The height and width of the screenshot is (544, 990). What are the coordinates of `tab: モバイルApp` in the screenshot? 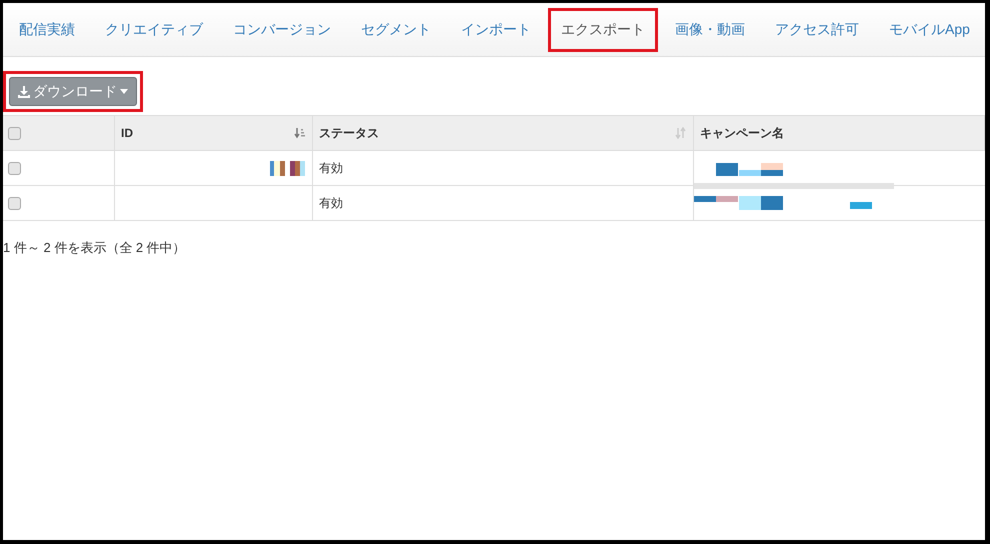 It's located at (929, 30).